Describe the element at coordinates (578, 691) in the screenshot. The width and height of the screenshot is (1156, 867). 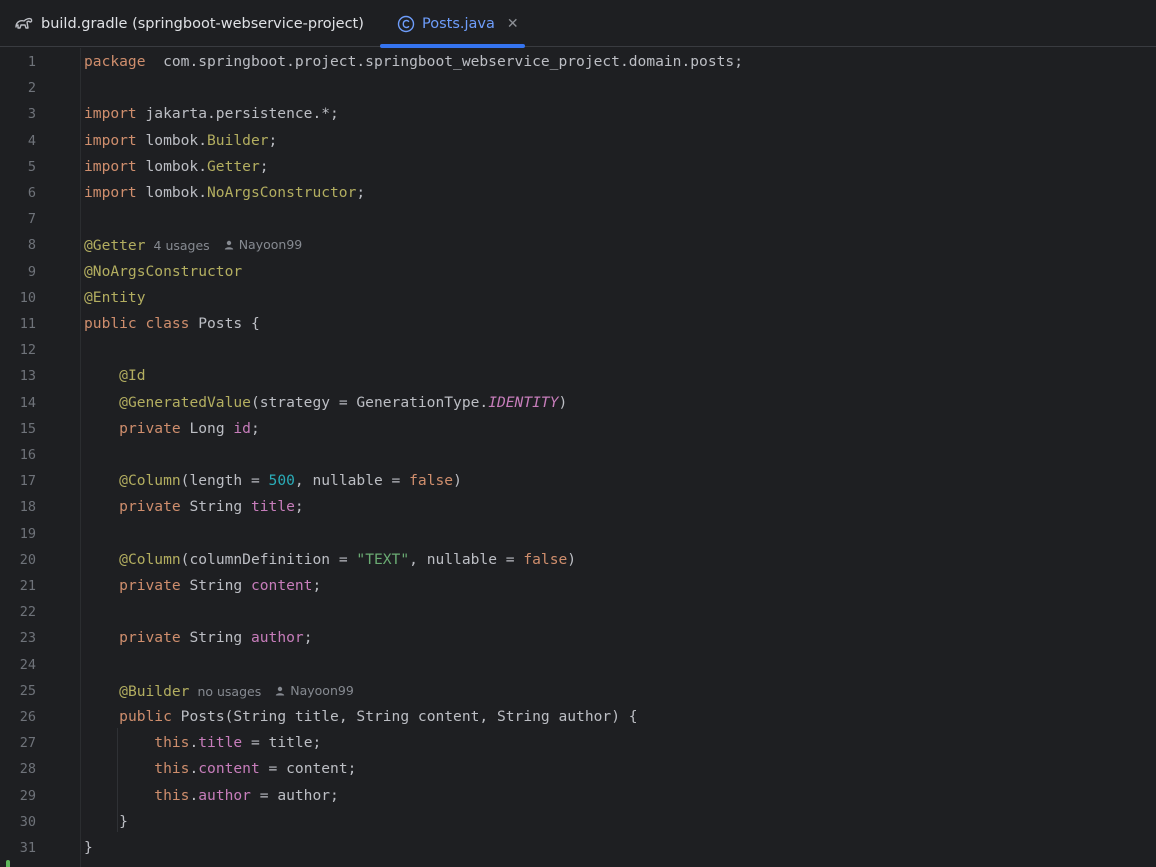
I see `code-line: 25 @Builder no usages Nayoon99` at that location.